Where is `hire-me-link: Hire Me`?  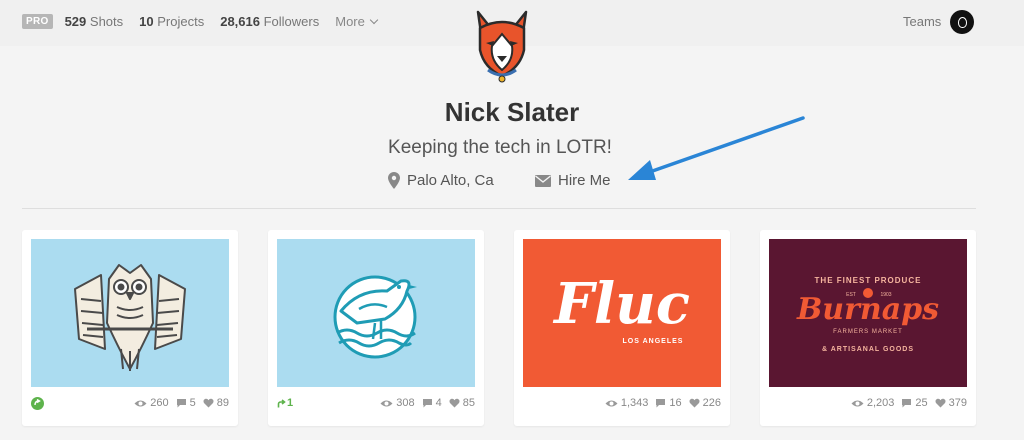 hire-me-link: Hire Me is located at coordinates (573, 180).